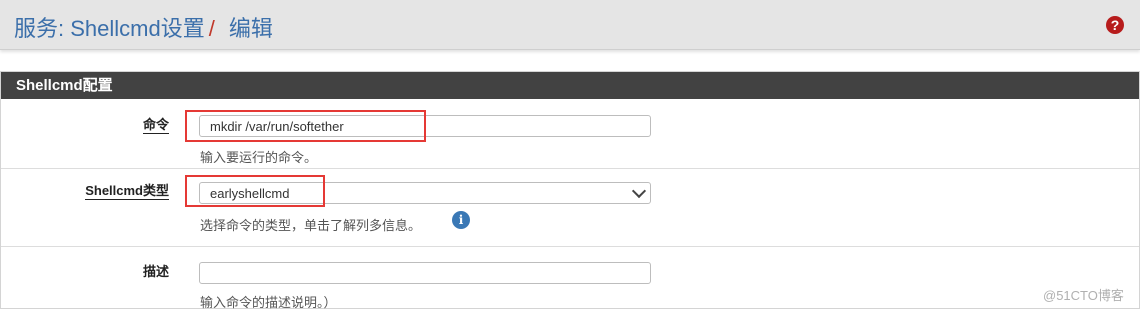 This screenshot has width=1140, height=309. Describe the element at coordinates (259, 157) in the screenshot. I see `command-help-text: 输入要运行的命令。` at that location.